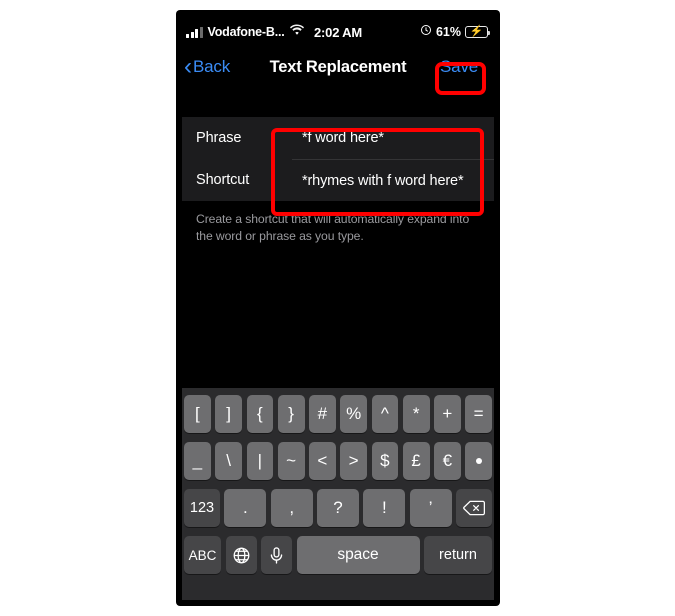 The image size is (675, 616). What do you see at coordinates (416, 414) in the screenshot?
I see `key-asterisk: *` at bounding box center [416, 414].